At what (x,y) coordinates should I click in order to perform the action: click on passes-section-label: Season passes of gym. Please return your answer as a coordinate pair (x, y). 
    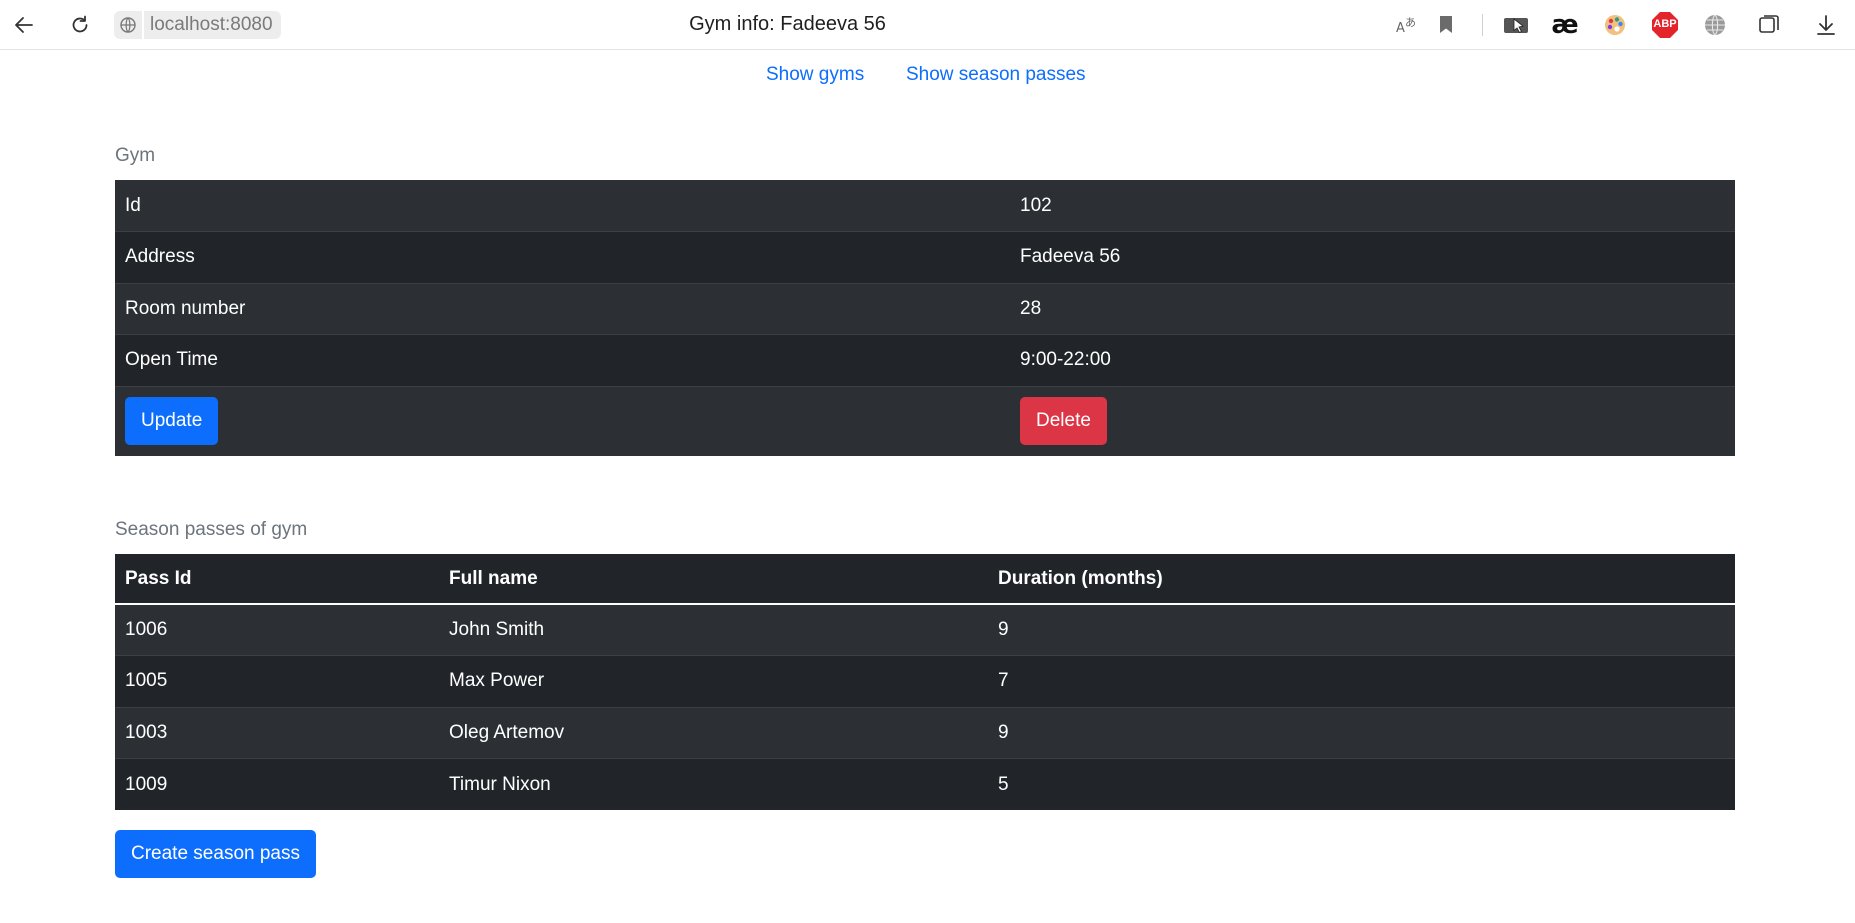
    Looking at the image, I should click on (211, 529).